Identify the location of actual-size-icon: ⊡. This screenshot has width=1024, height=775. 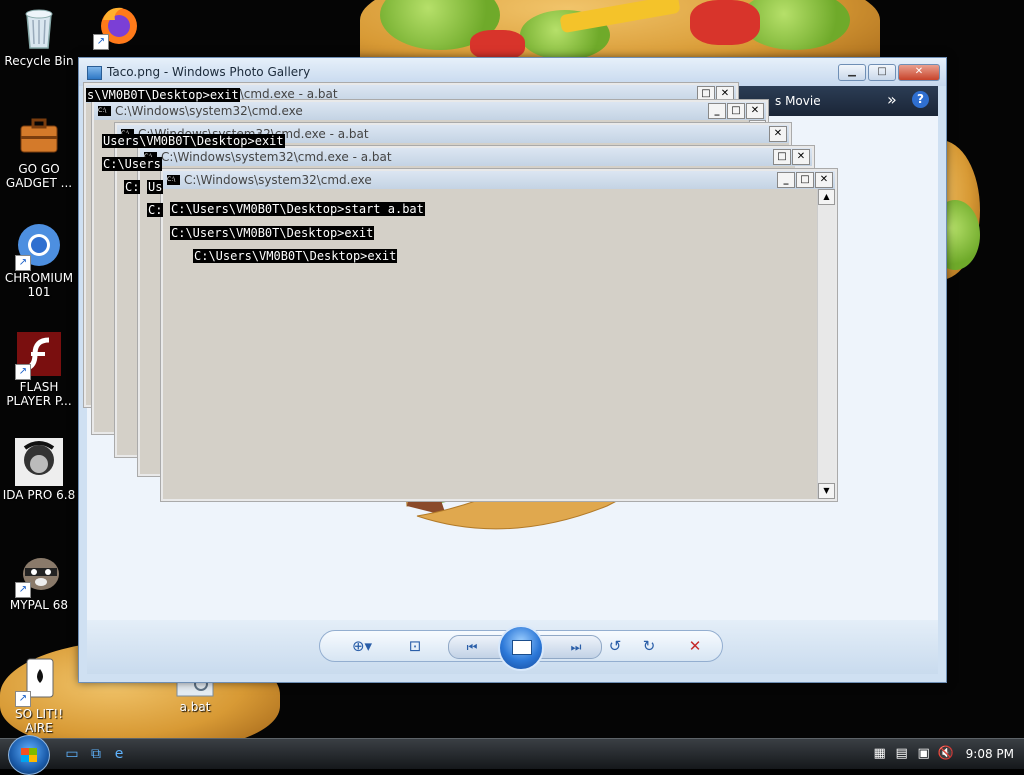
(415, 646).